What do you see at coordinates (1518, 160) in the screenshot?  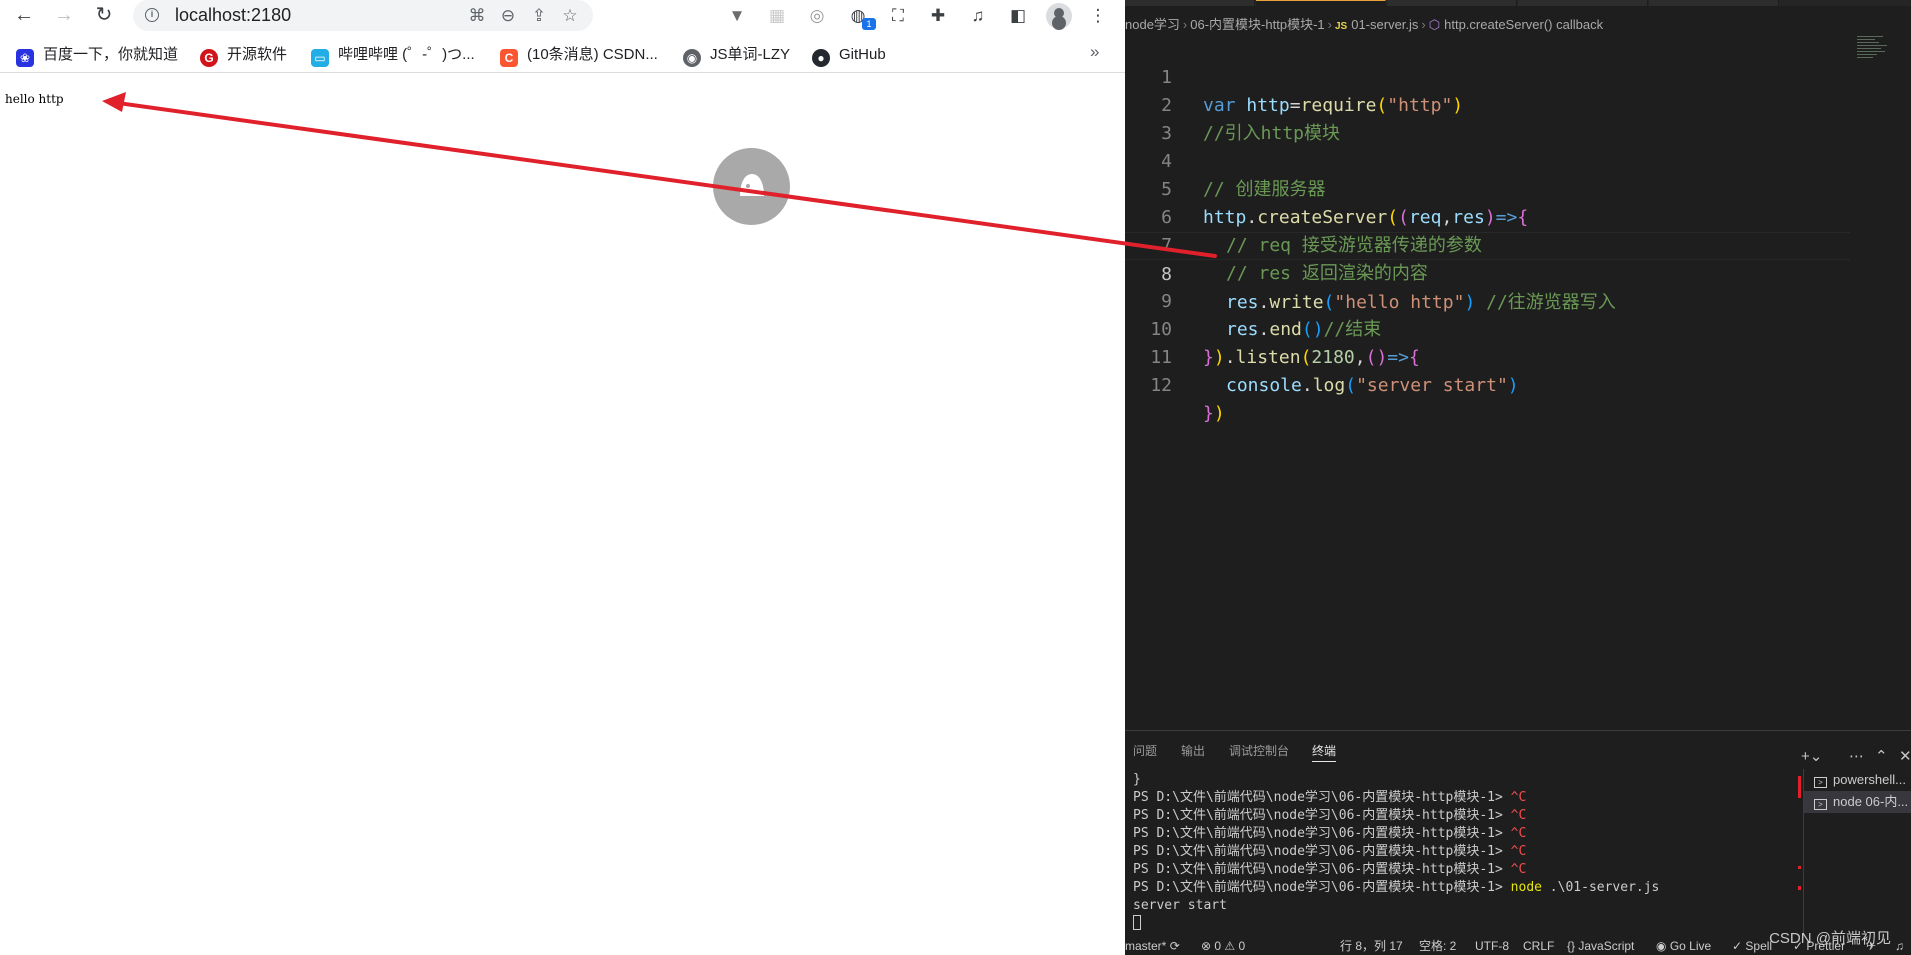 I see `code-line: 4 // 创建服务器` at bounding box center [1518, 160].